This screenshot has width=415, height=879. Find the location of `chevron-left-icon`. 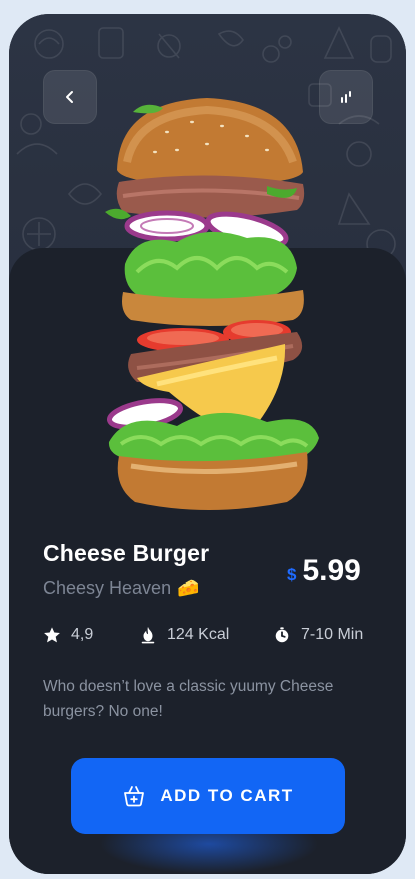

chevron-left-icon is located at coordinates (69, 97).